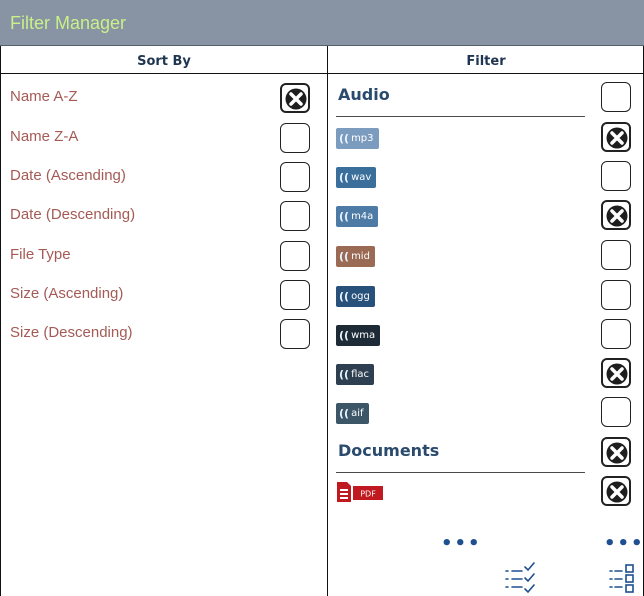 The image size is (644, 596). Describe the element at coordinates (67, 293) in the screenshot. I see `sort-option-label: Size (Ascending)` at that location.